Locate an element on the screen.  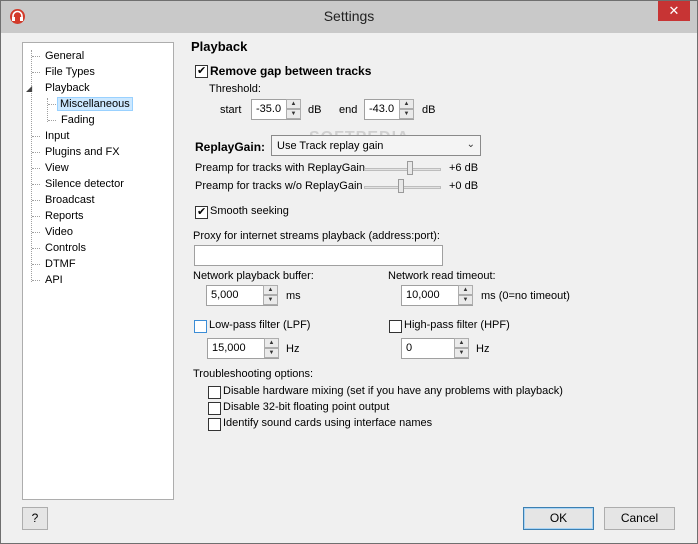
net-buffer-label: Network playback buffer: is located at coordinates (253, 276).